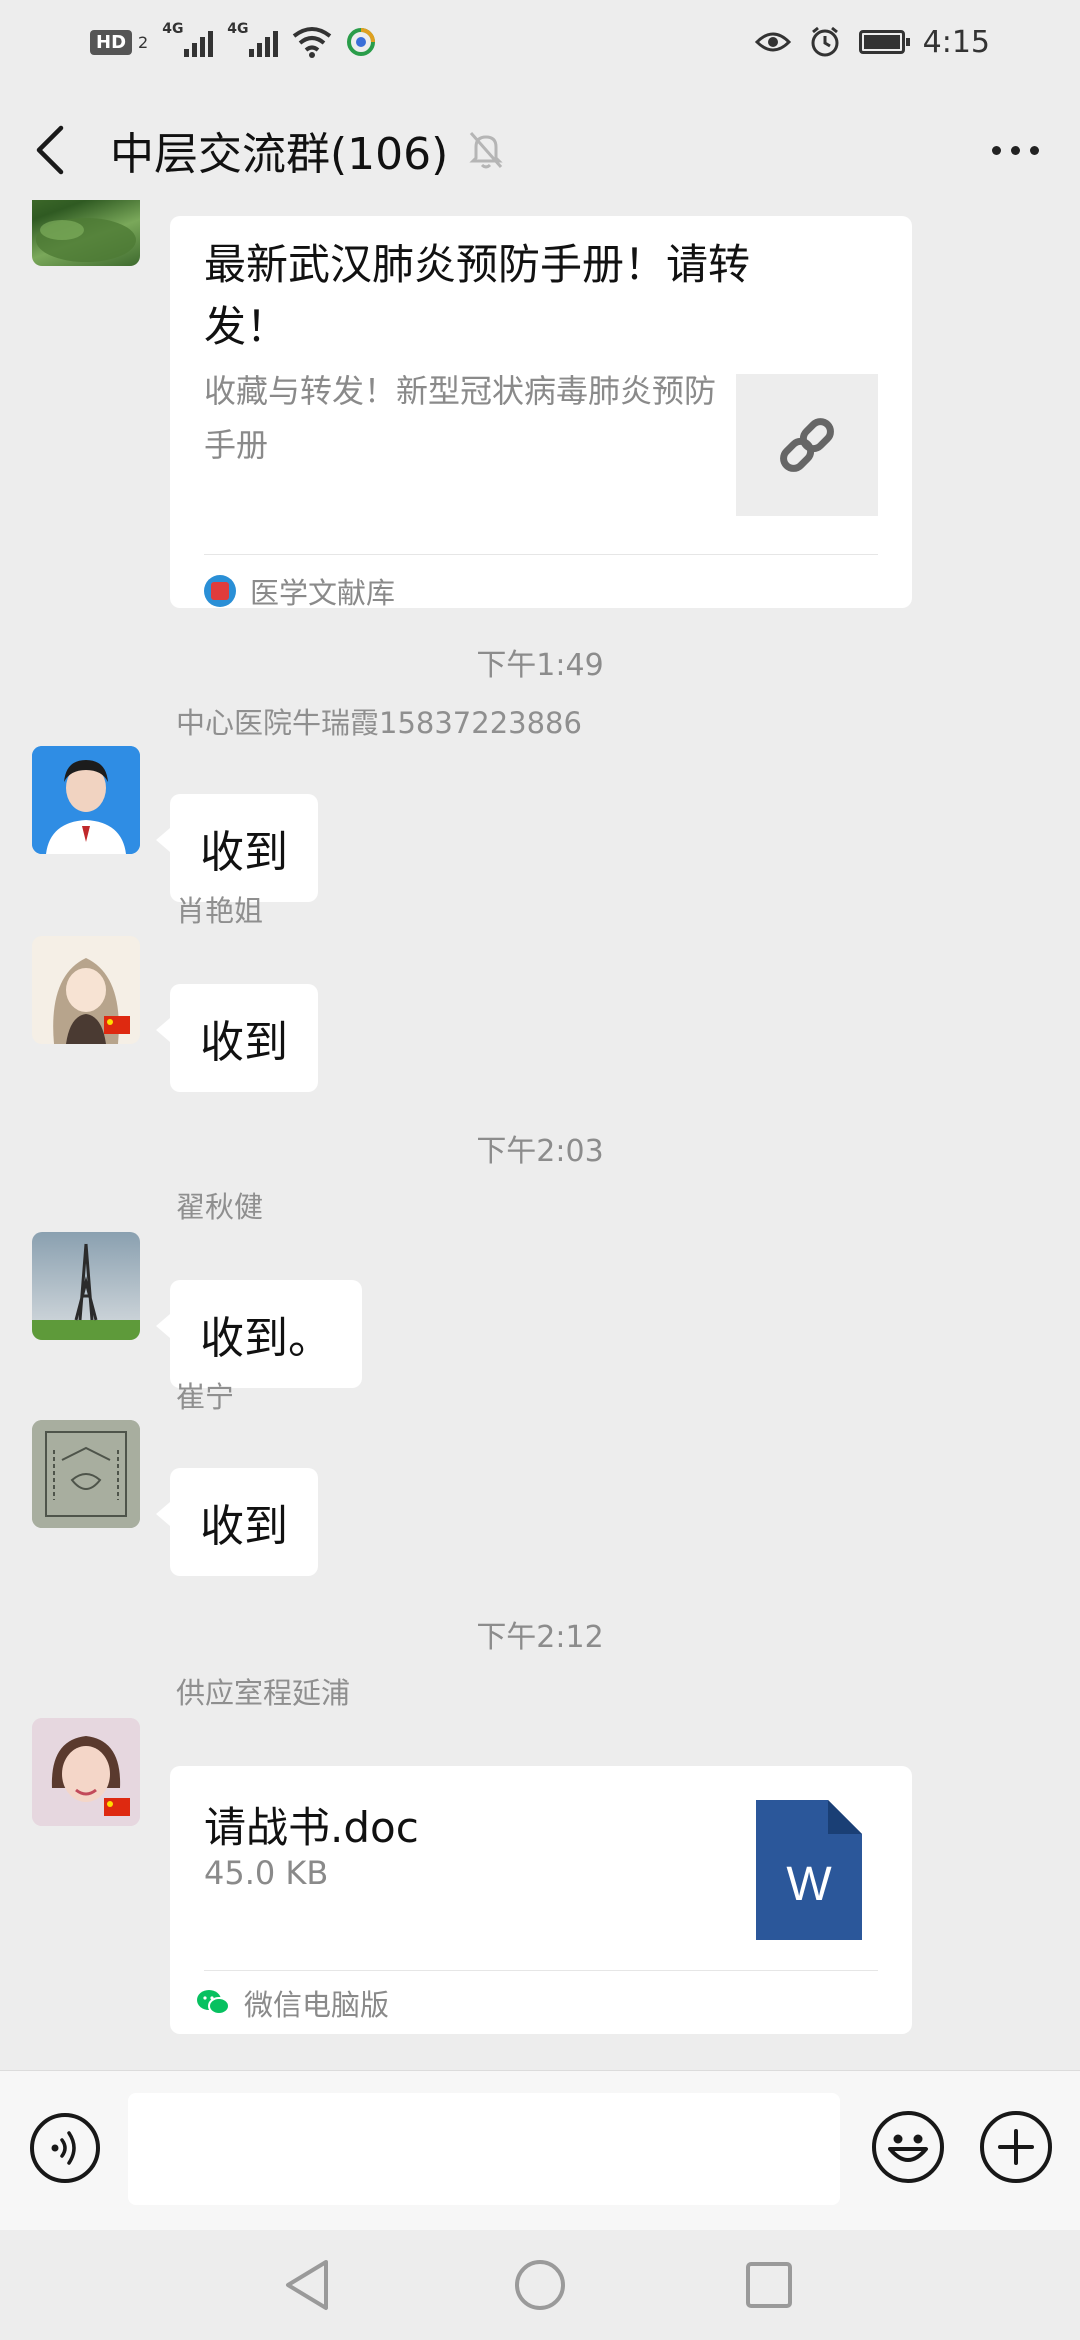  Describe the element at coordinates (263, 1693) in the screenshot. I see `sender-name: 供应室程延浦` at that location.